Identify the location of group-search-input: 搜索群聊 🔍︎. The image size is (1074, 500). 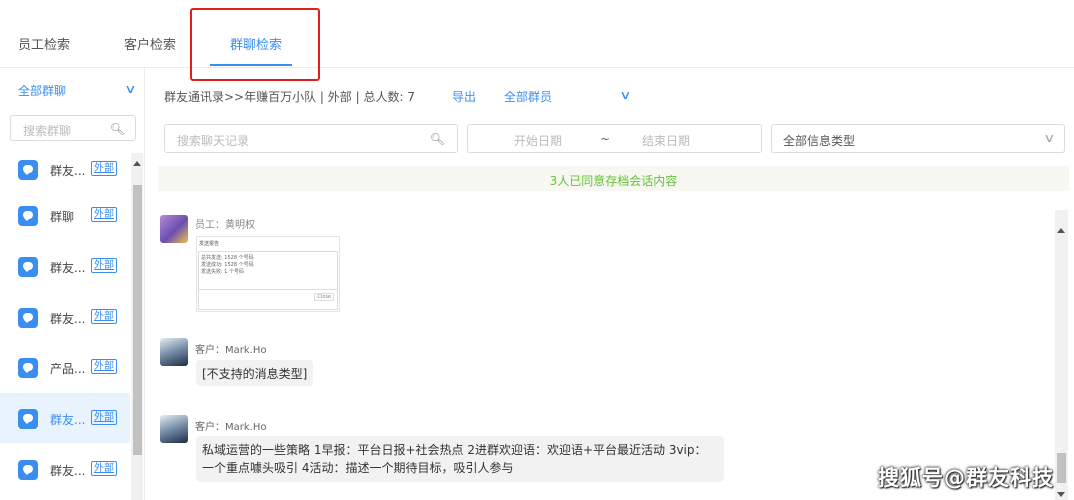
(73, 128).